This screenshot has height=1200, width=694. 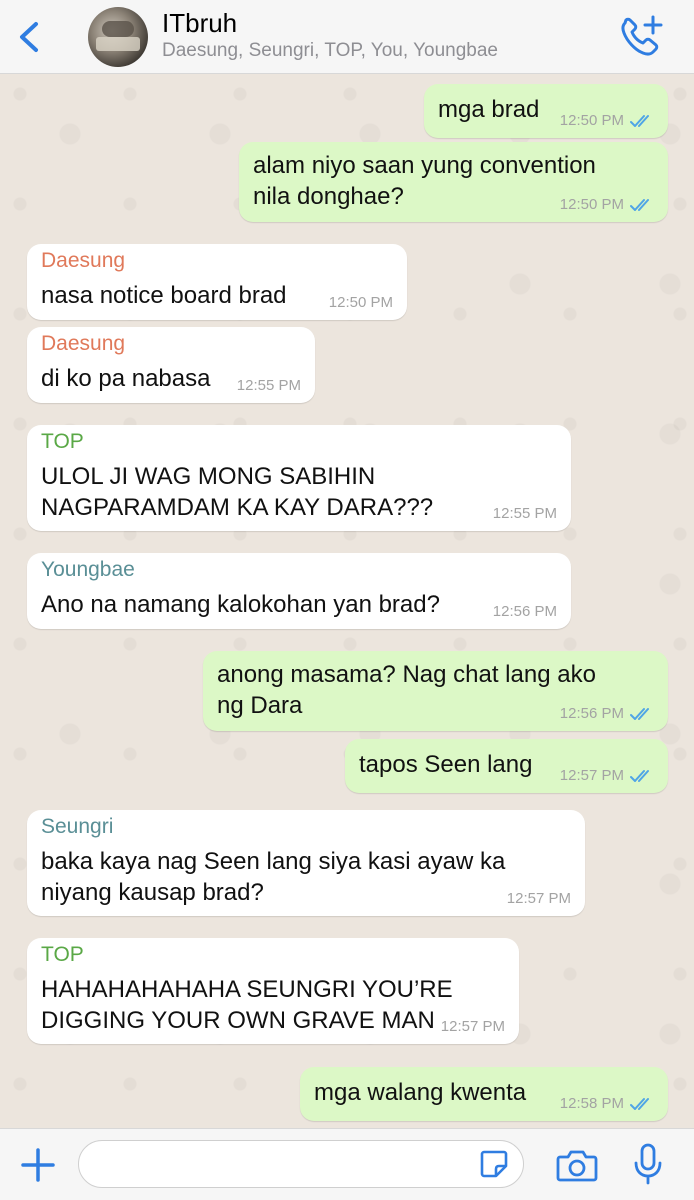 I want to click on sticker-icon, so click(x=494, y=1164).